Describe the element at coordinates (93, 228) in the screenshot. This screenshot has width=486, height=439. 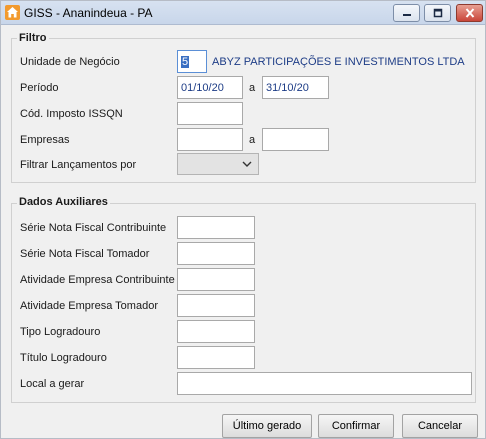
I see `serie-contribuinte-label: Série Nota Fiscal Contribuinte` at that location.